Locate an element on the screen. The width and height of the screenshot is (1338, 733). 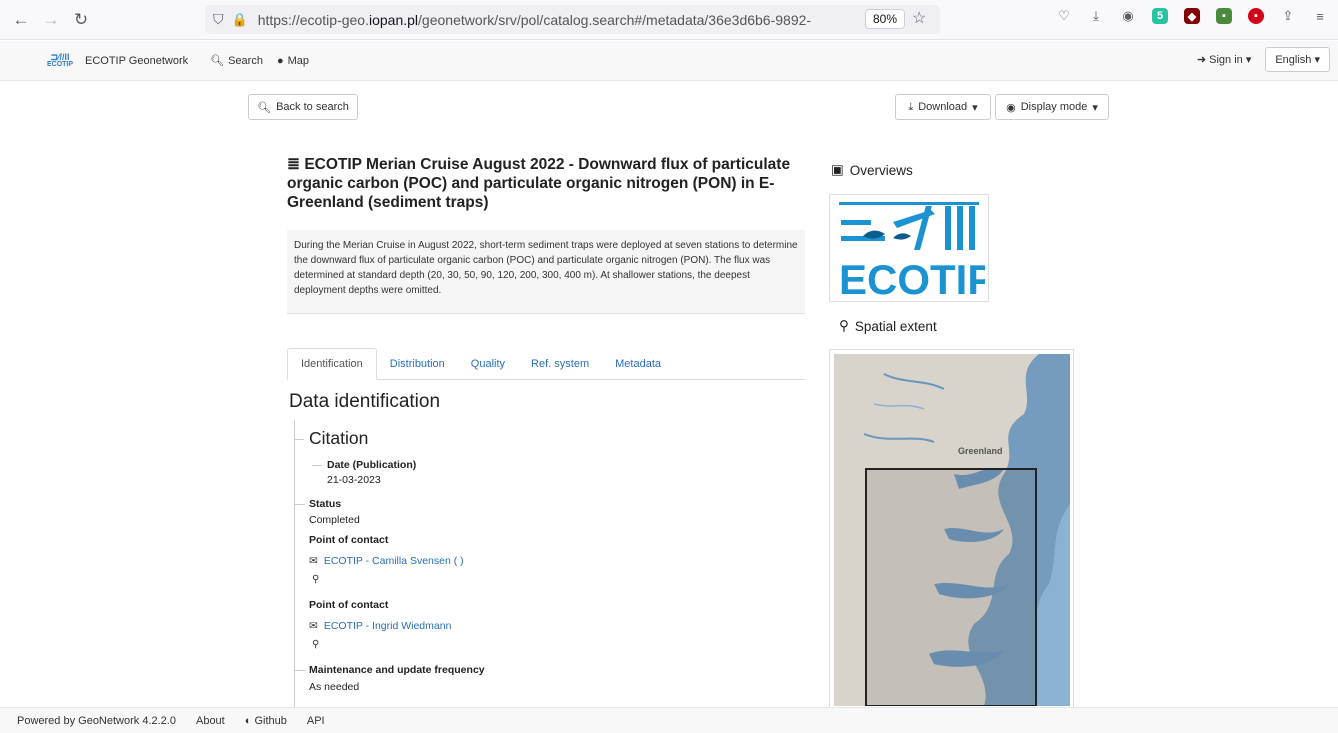
overview-thumbnail: ECOTIP is located at coordinates (912, 248).